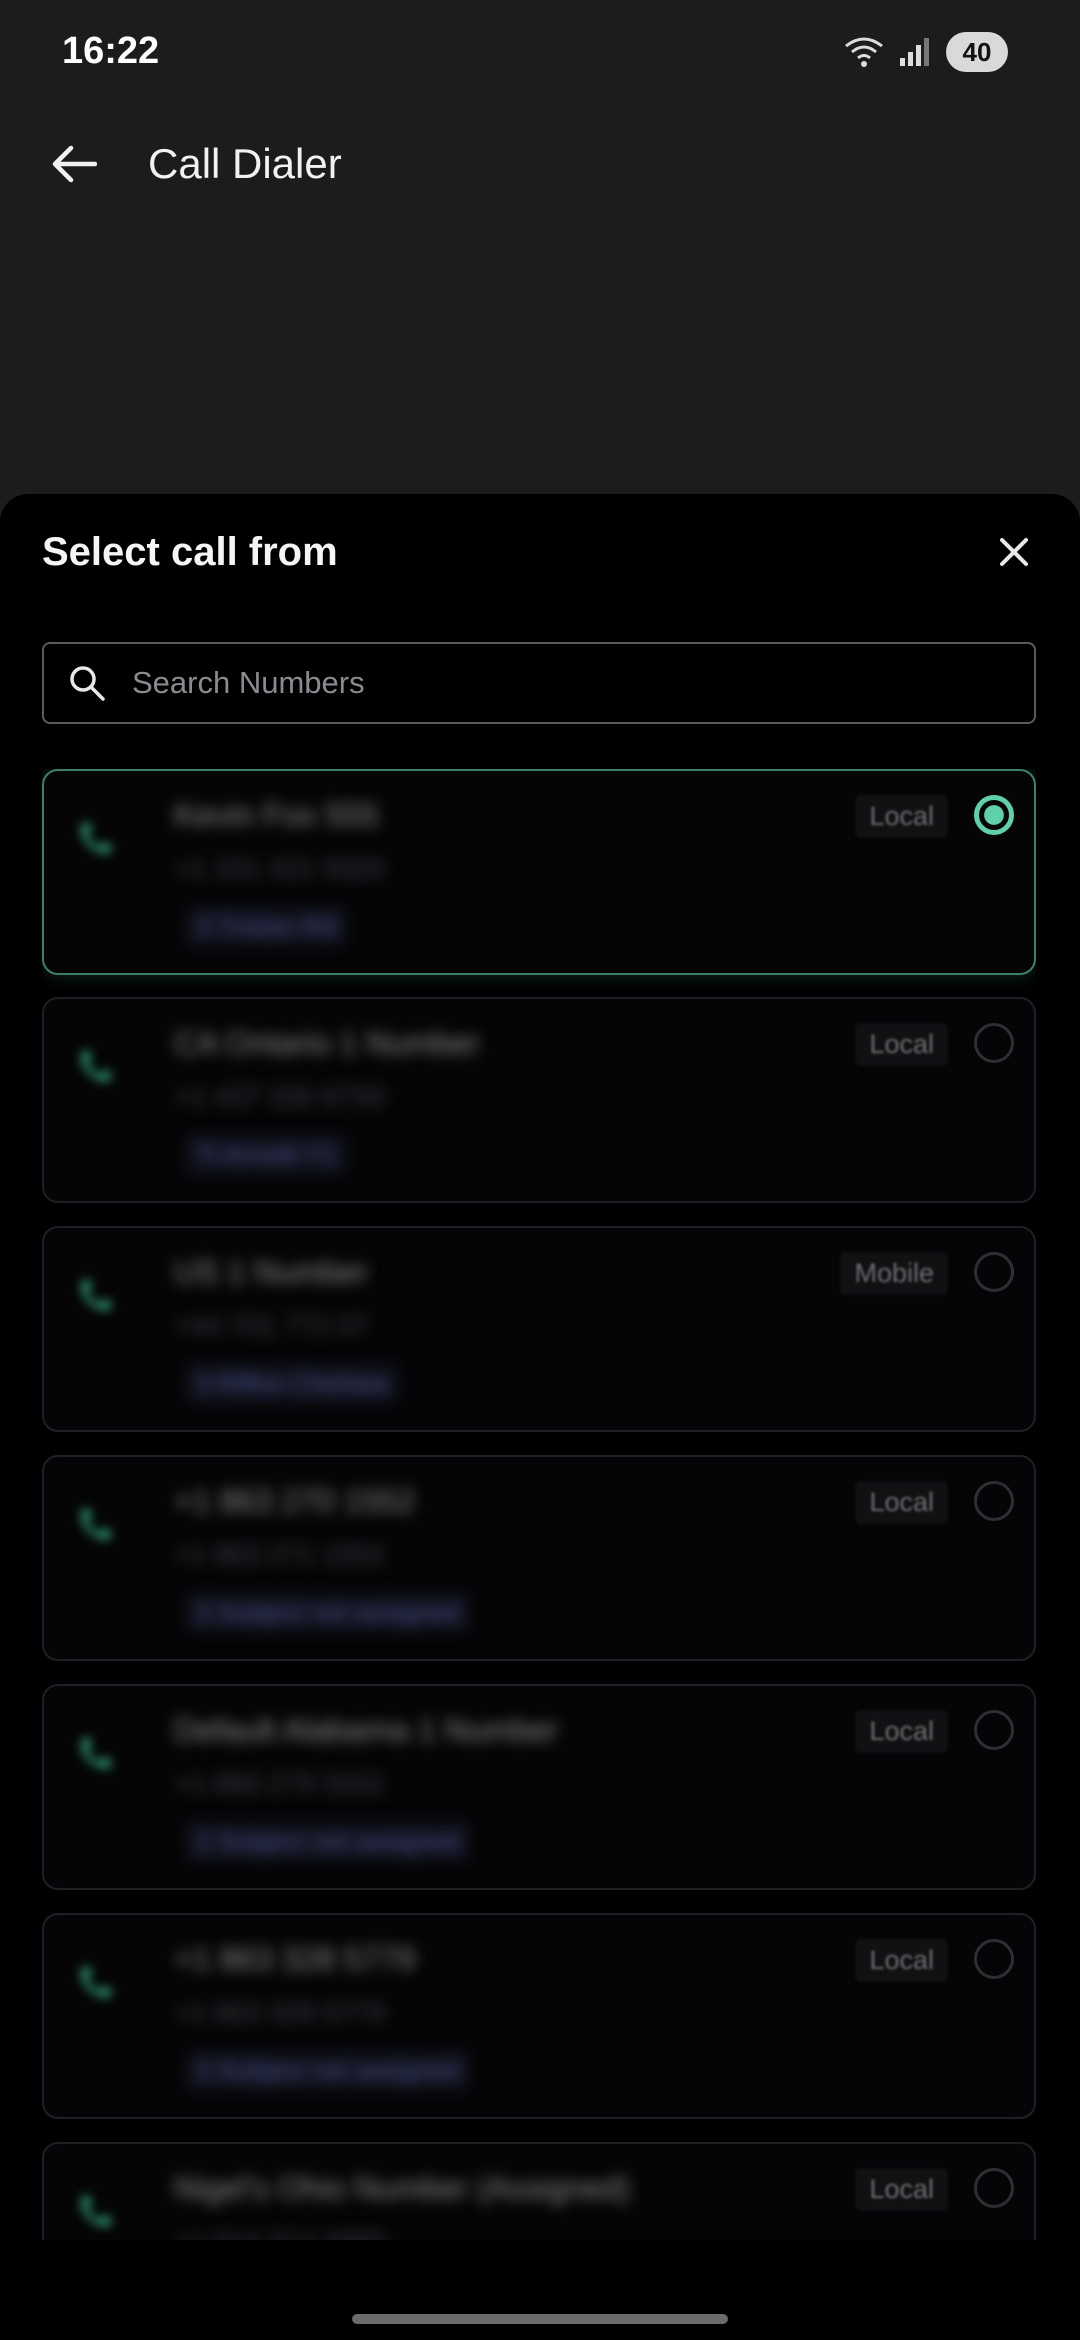  What do you see at coordinates (88, 683) in the screenshot?
I see `search-icon` at bounding box center [88, 683].